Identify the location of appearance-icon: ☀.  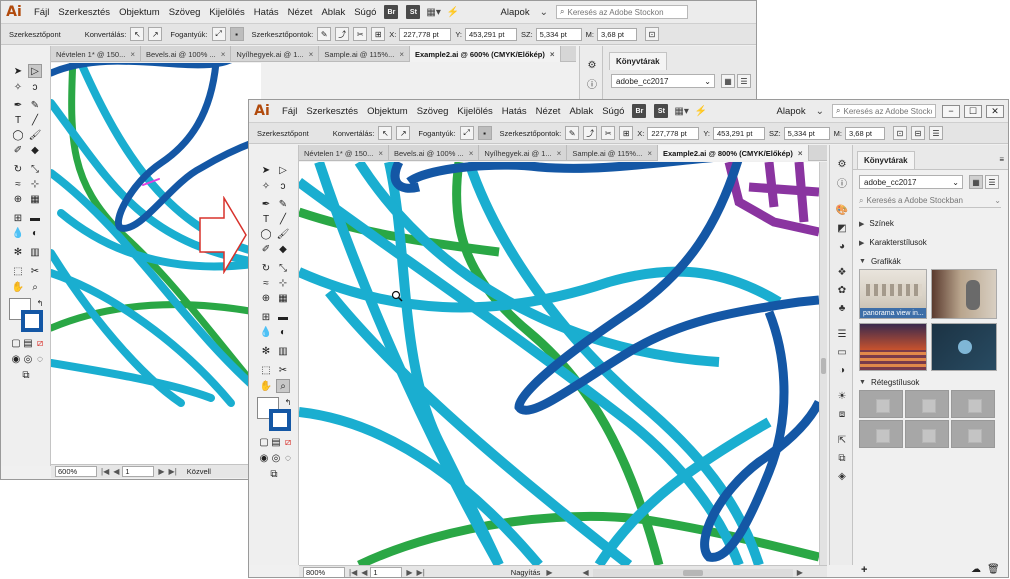
(842, 396).